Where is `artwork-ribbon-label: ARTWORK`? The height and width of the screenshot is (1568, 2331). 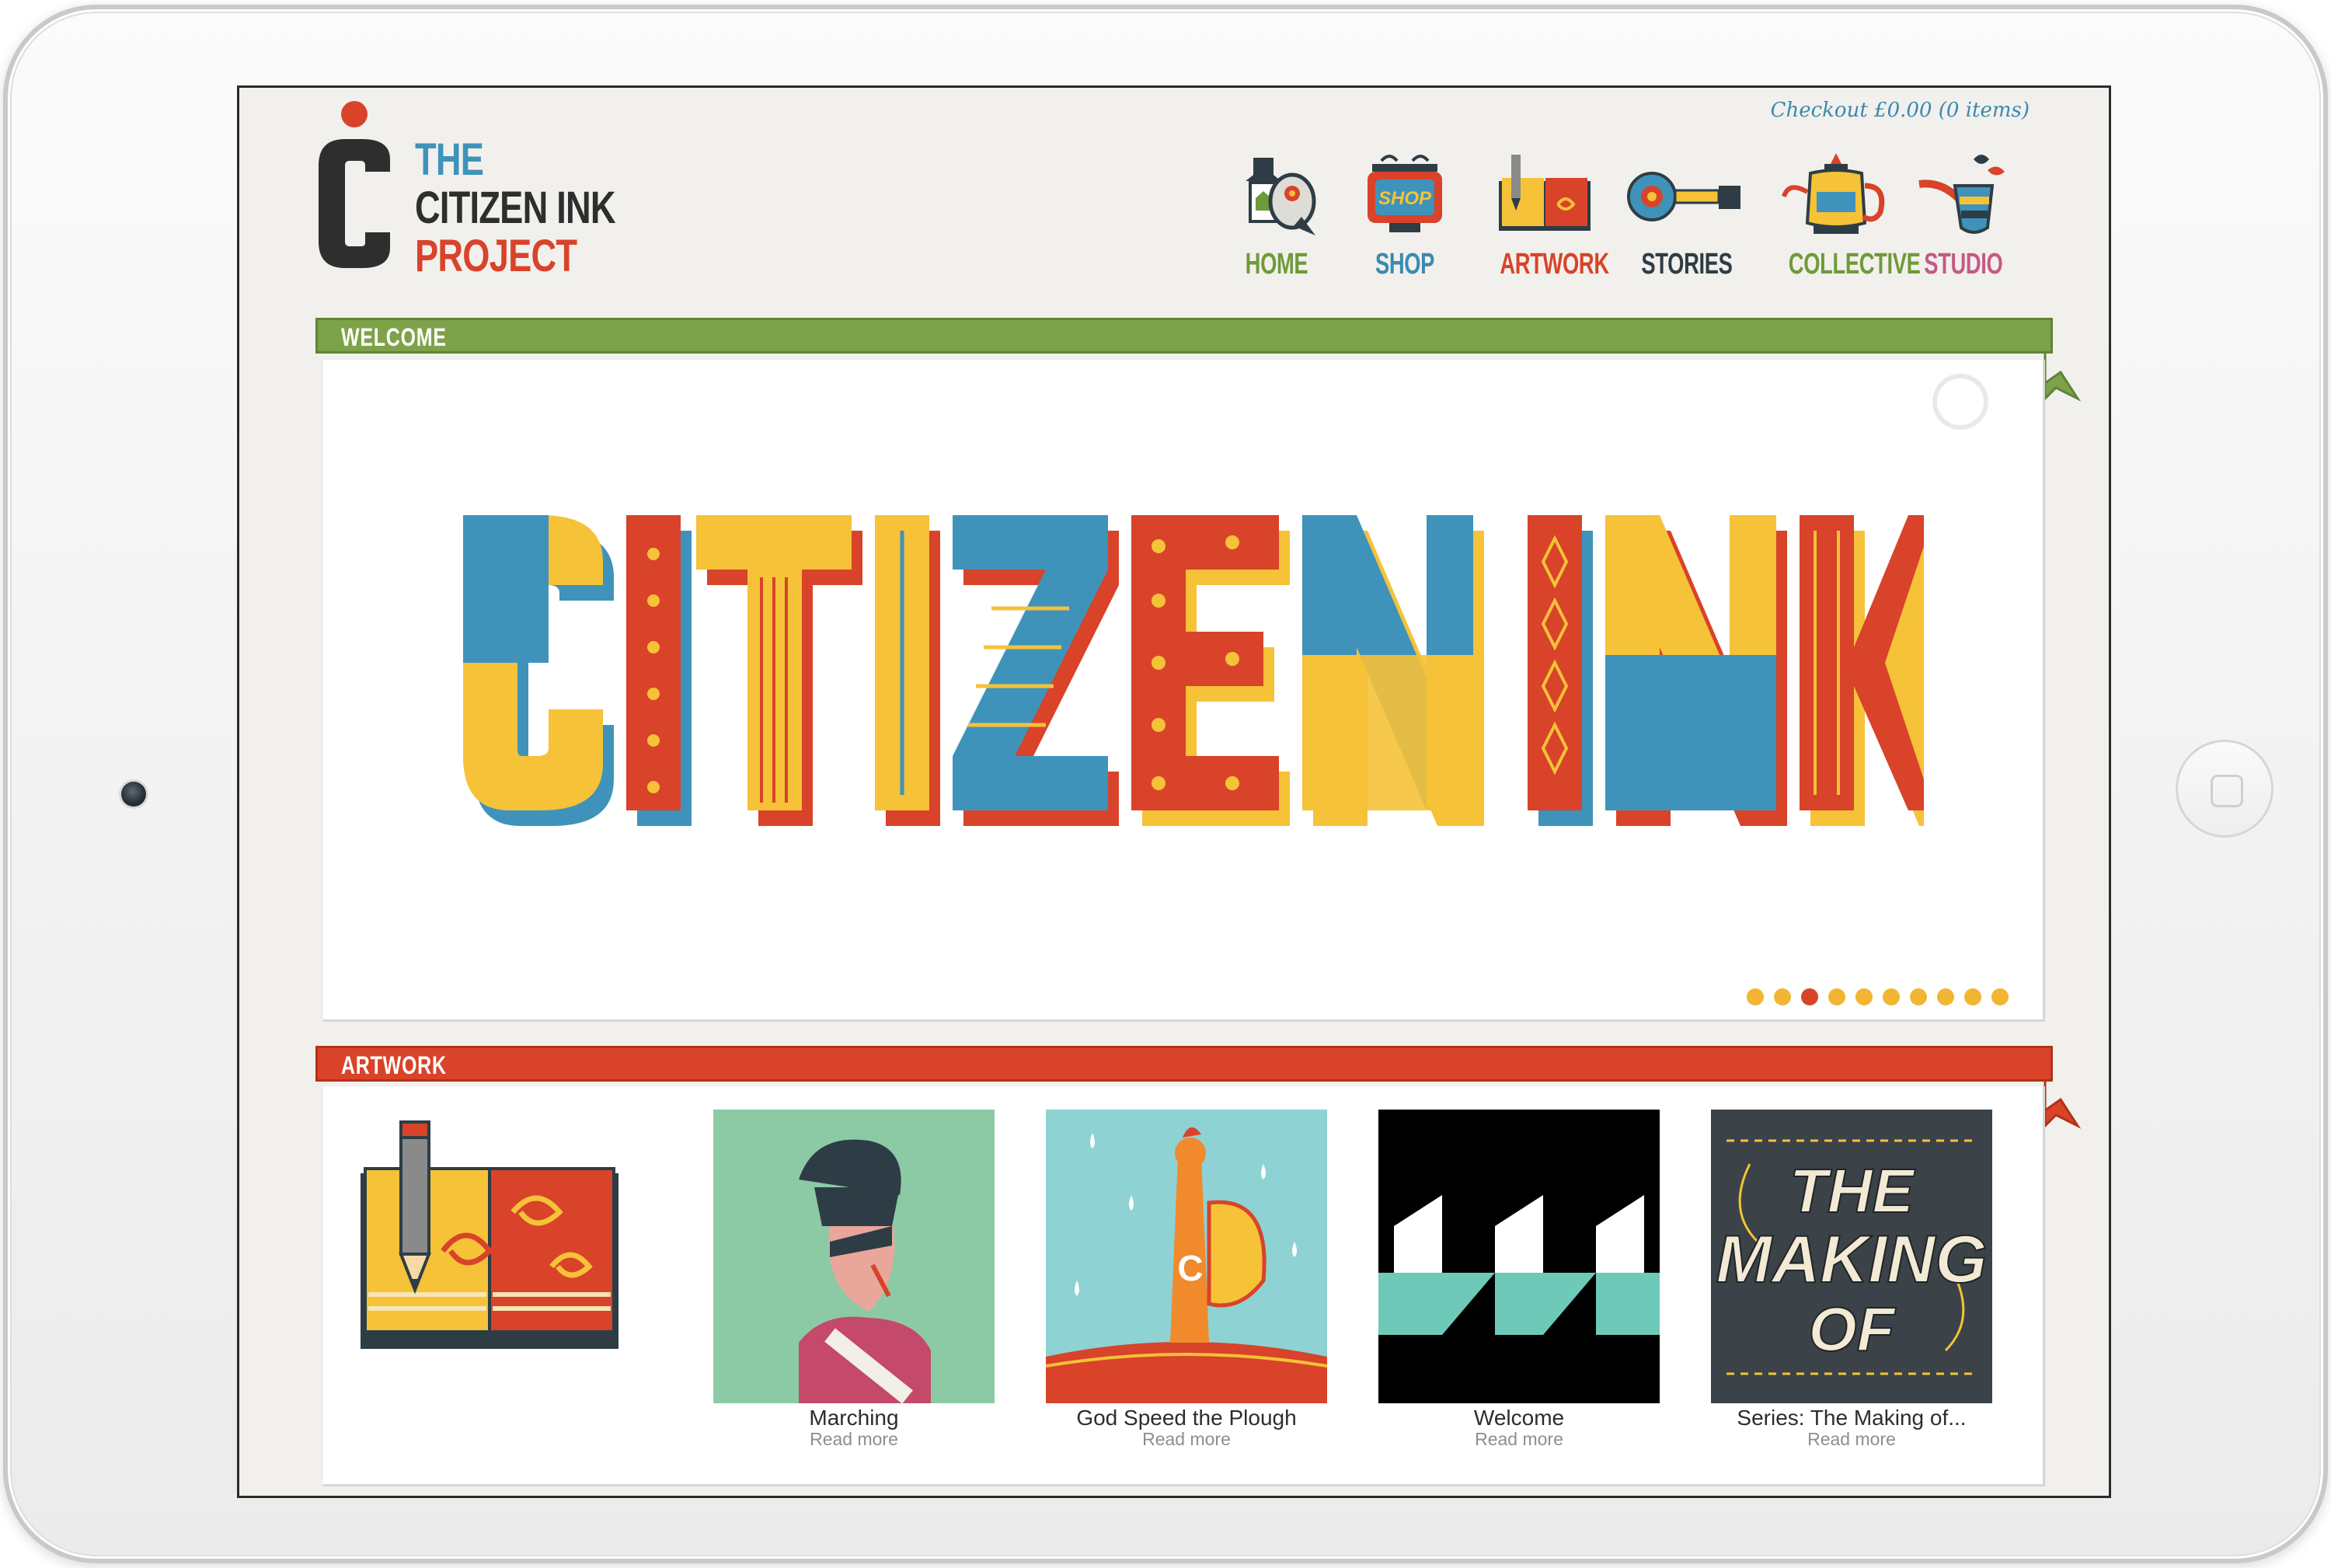 artwork-ribbon-label: ARTWORK is located at coordinates (394, 1065).